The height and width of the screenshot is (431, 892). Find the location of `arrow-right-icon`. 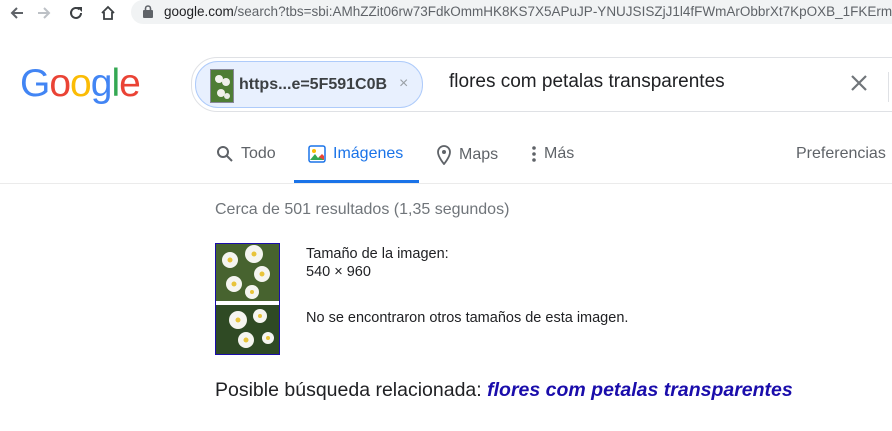

arrow-right-icon is located at coordinates (44, 13).